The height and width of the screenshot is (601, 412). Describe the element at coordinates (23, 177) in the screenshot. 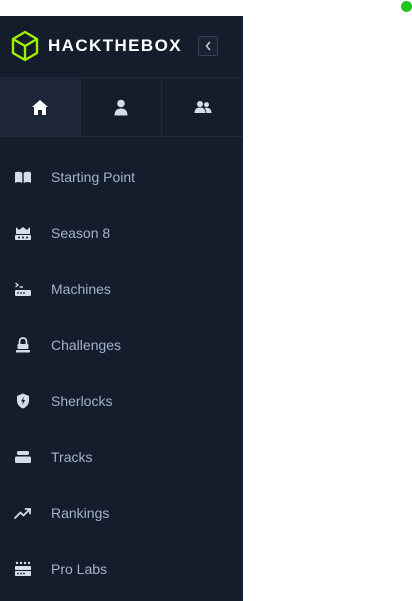

I see `book-open-icon` at that location.